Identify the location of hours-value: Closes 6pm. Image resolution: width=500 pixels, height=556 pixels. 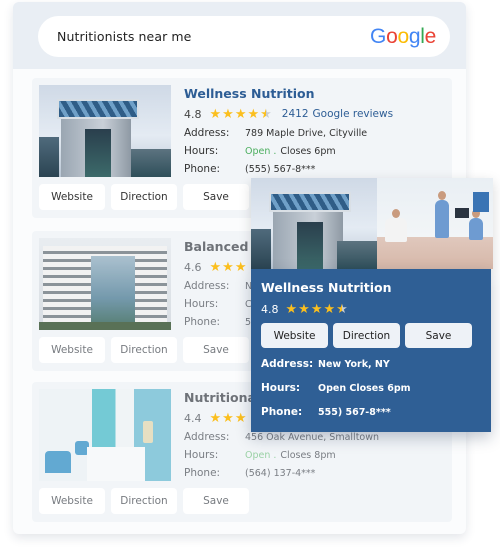
(308, 151).